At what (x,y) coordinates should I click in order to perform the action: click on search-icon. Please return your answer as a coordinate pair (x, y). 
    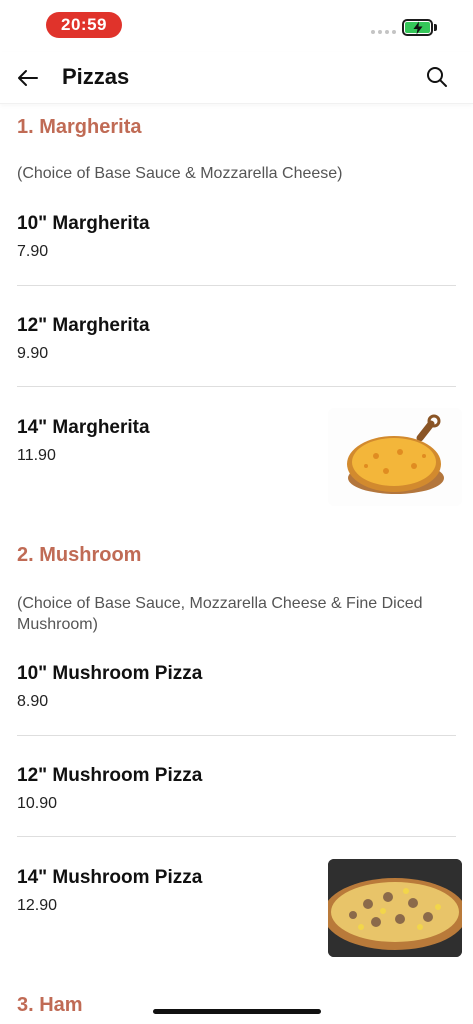
    Looking at the image, I should click on (437, 77).